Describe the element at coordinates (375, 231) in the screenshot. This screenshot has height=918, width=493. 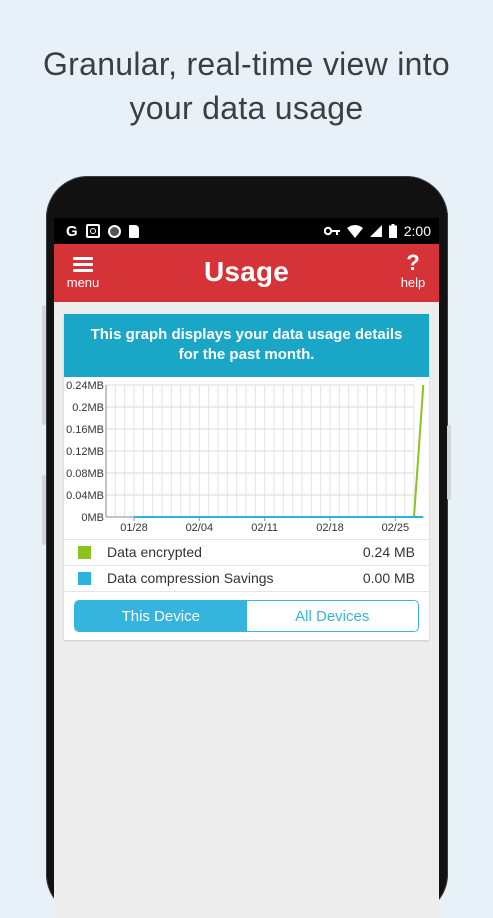
I see `signal-icon` at that location.